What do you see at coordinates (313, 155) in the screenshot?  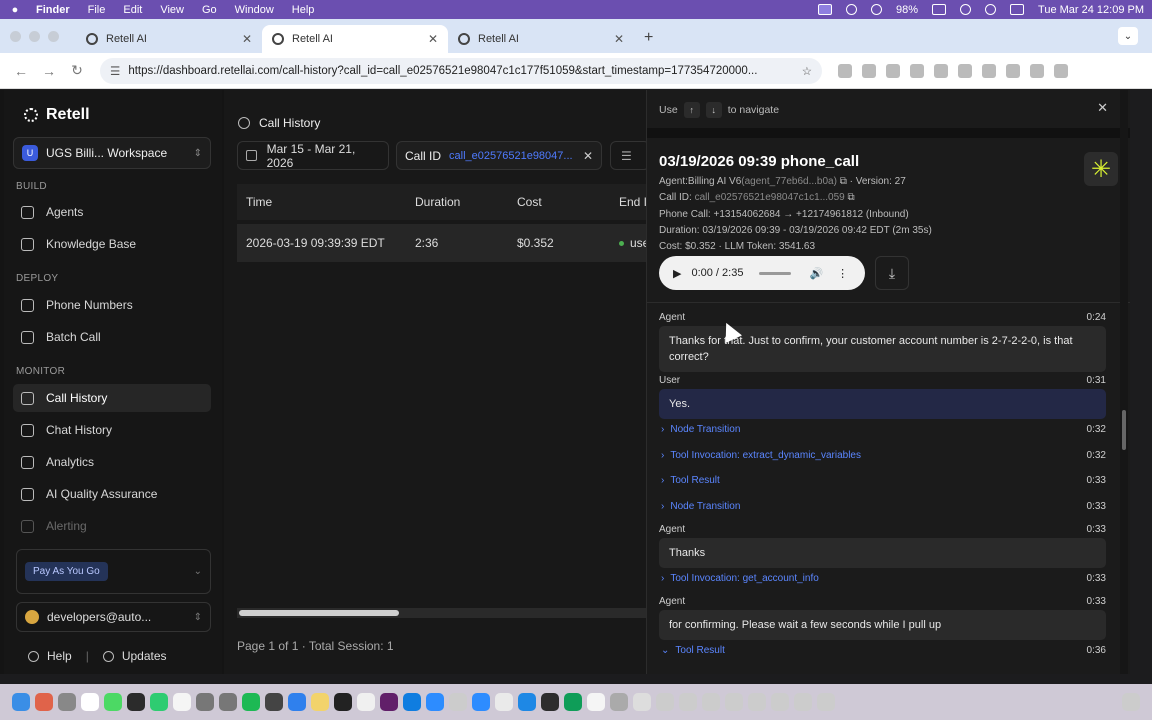 I see `date-range-filter: Mar 15 - Mar 21, 2026` at bounding box center [313, 155].